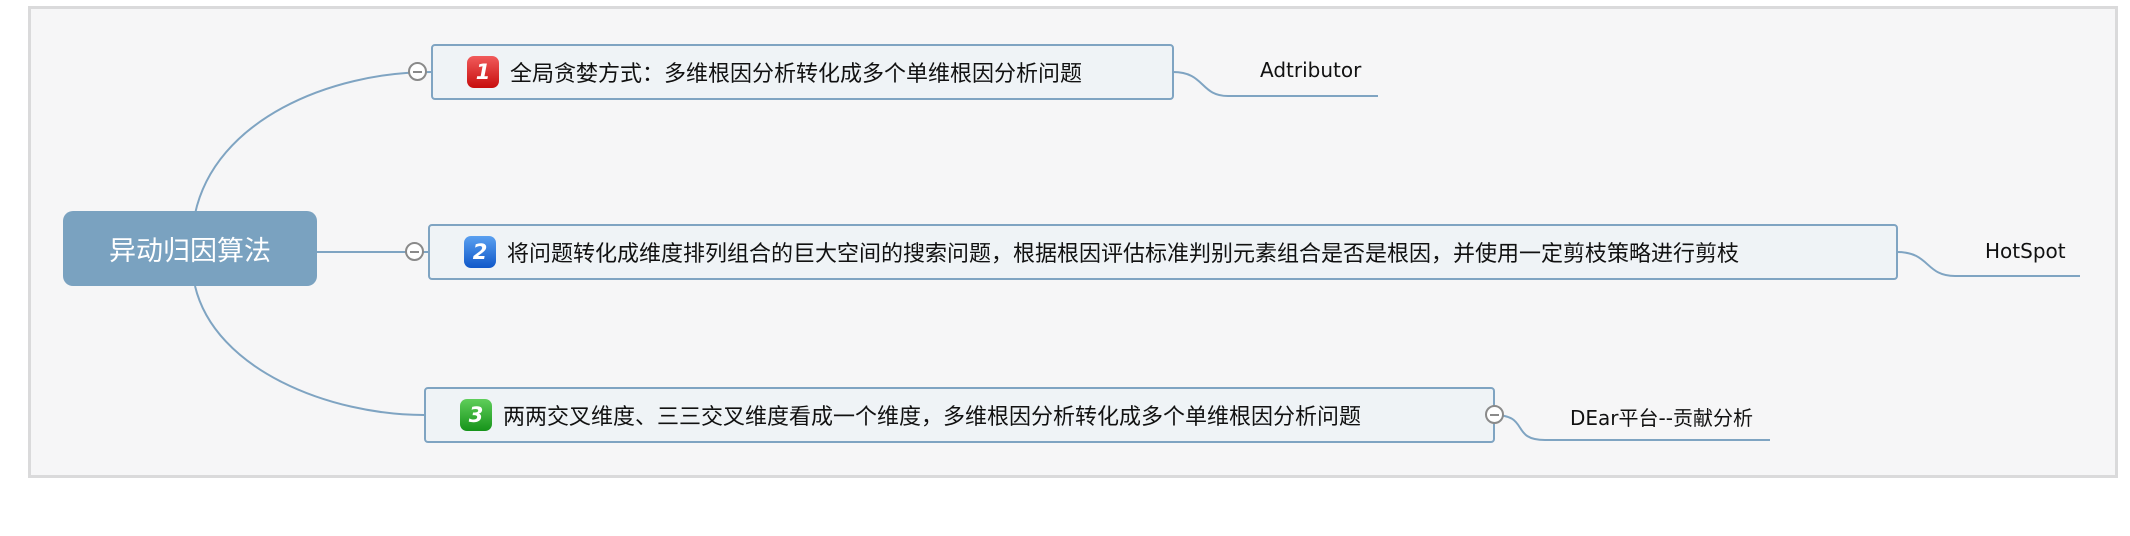  I want to click on root-topic: 异动归因算法, so click(190, 248).